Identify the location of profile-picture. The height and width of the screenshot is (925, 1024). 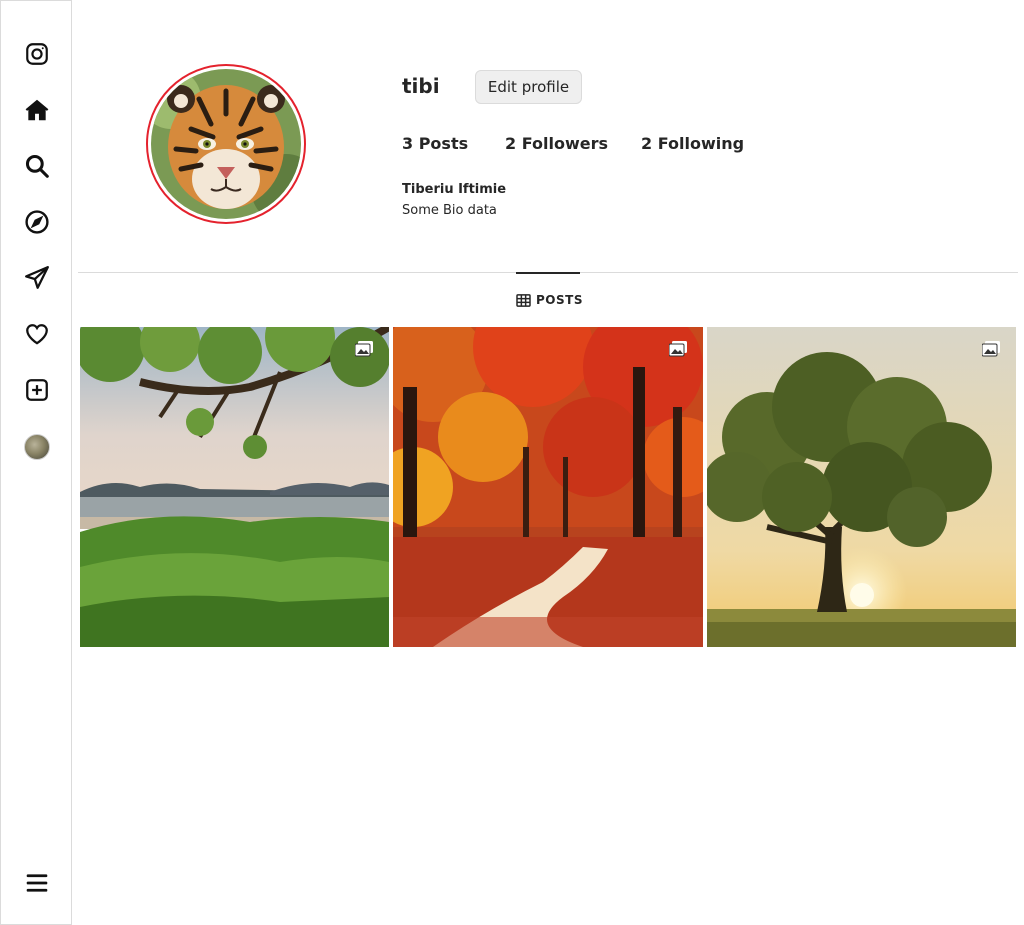
(226, 144).